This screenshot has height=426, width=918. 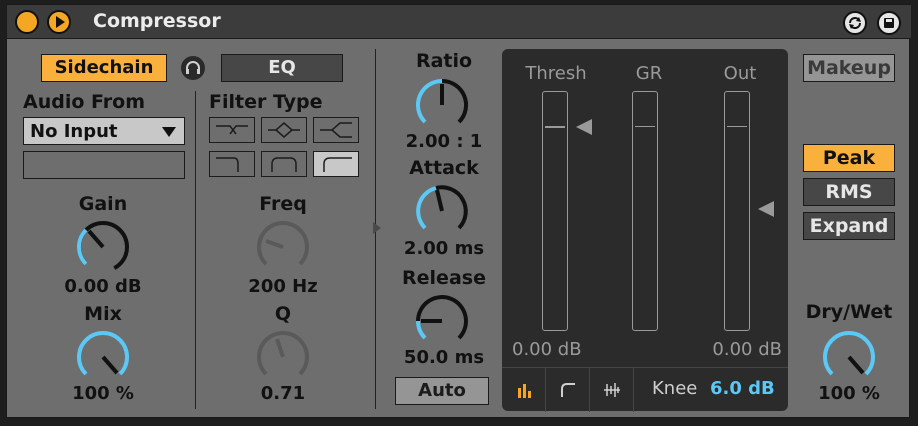 I want to click on attack-label: Attack, so click(x=444, y=168).